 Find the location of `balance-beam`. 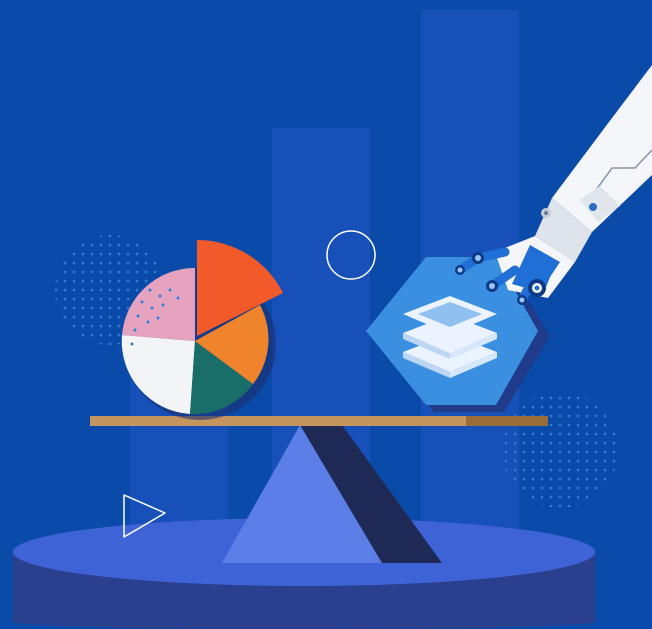

balance-beam is located at coordinates (319, 421).